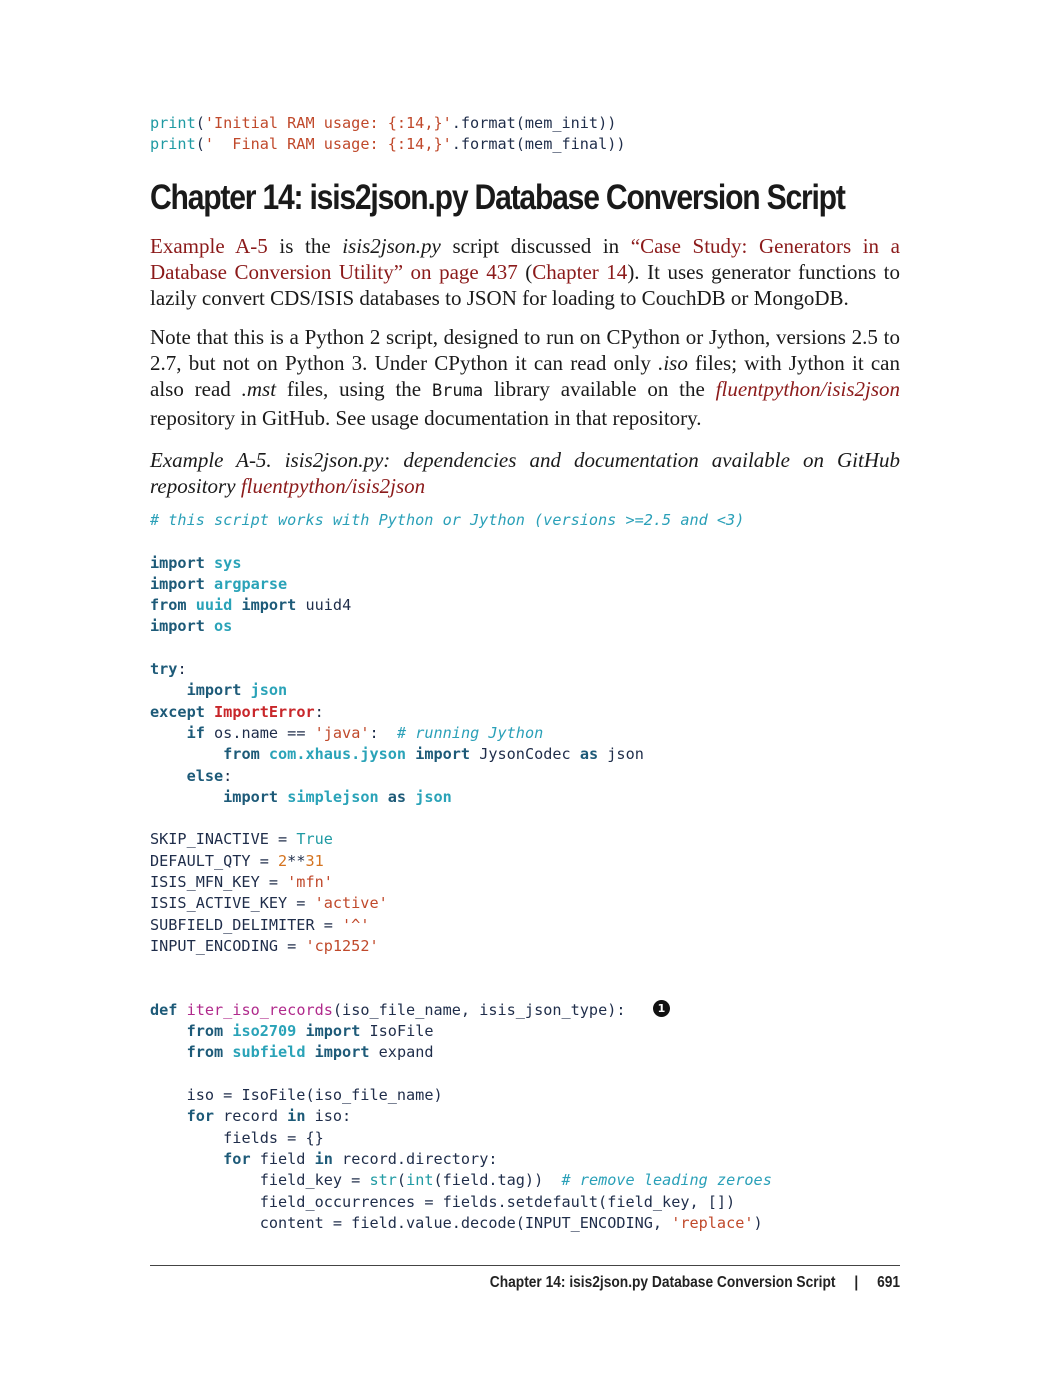 Image resolution: width=1050 pixels, height=1378 pixels. I want to click on page-number: 691, so click(888, 1282).